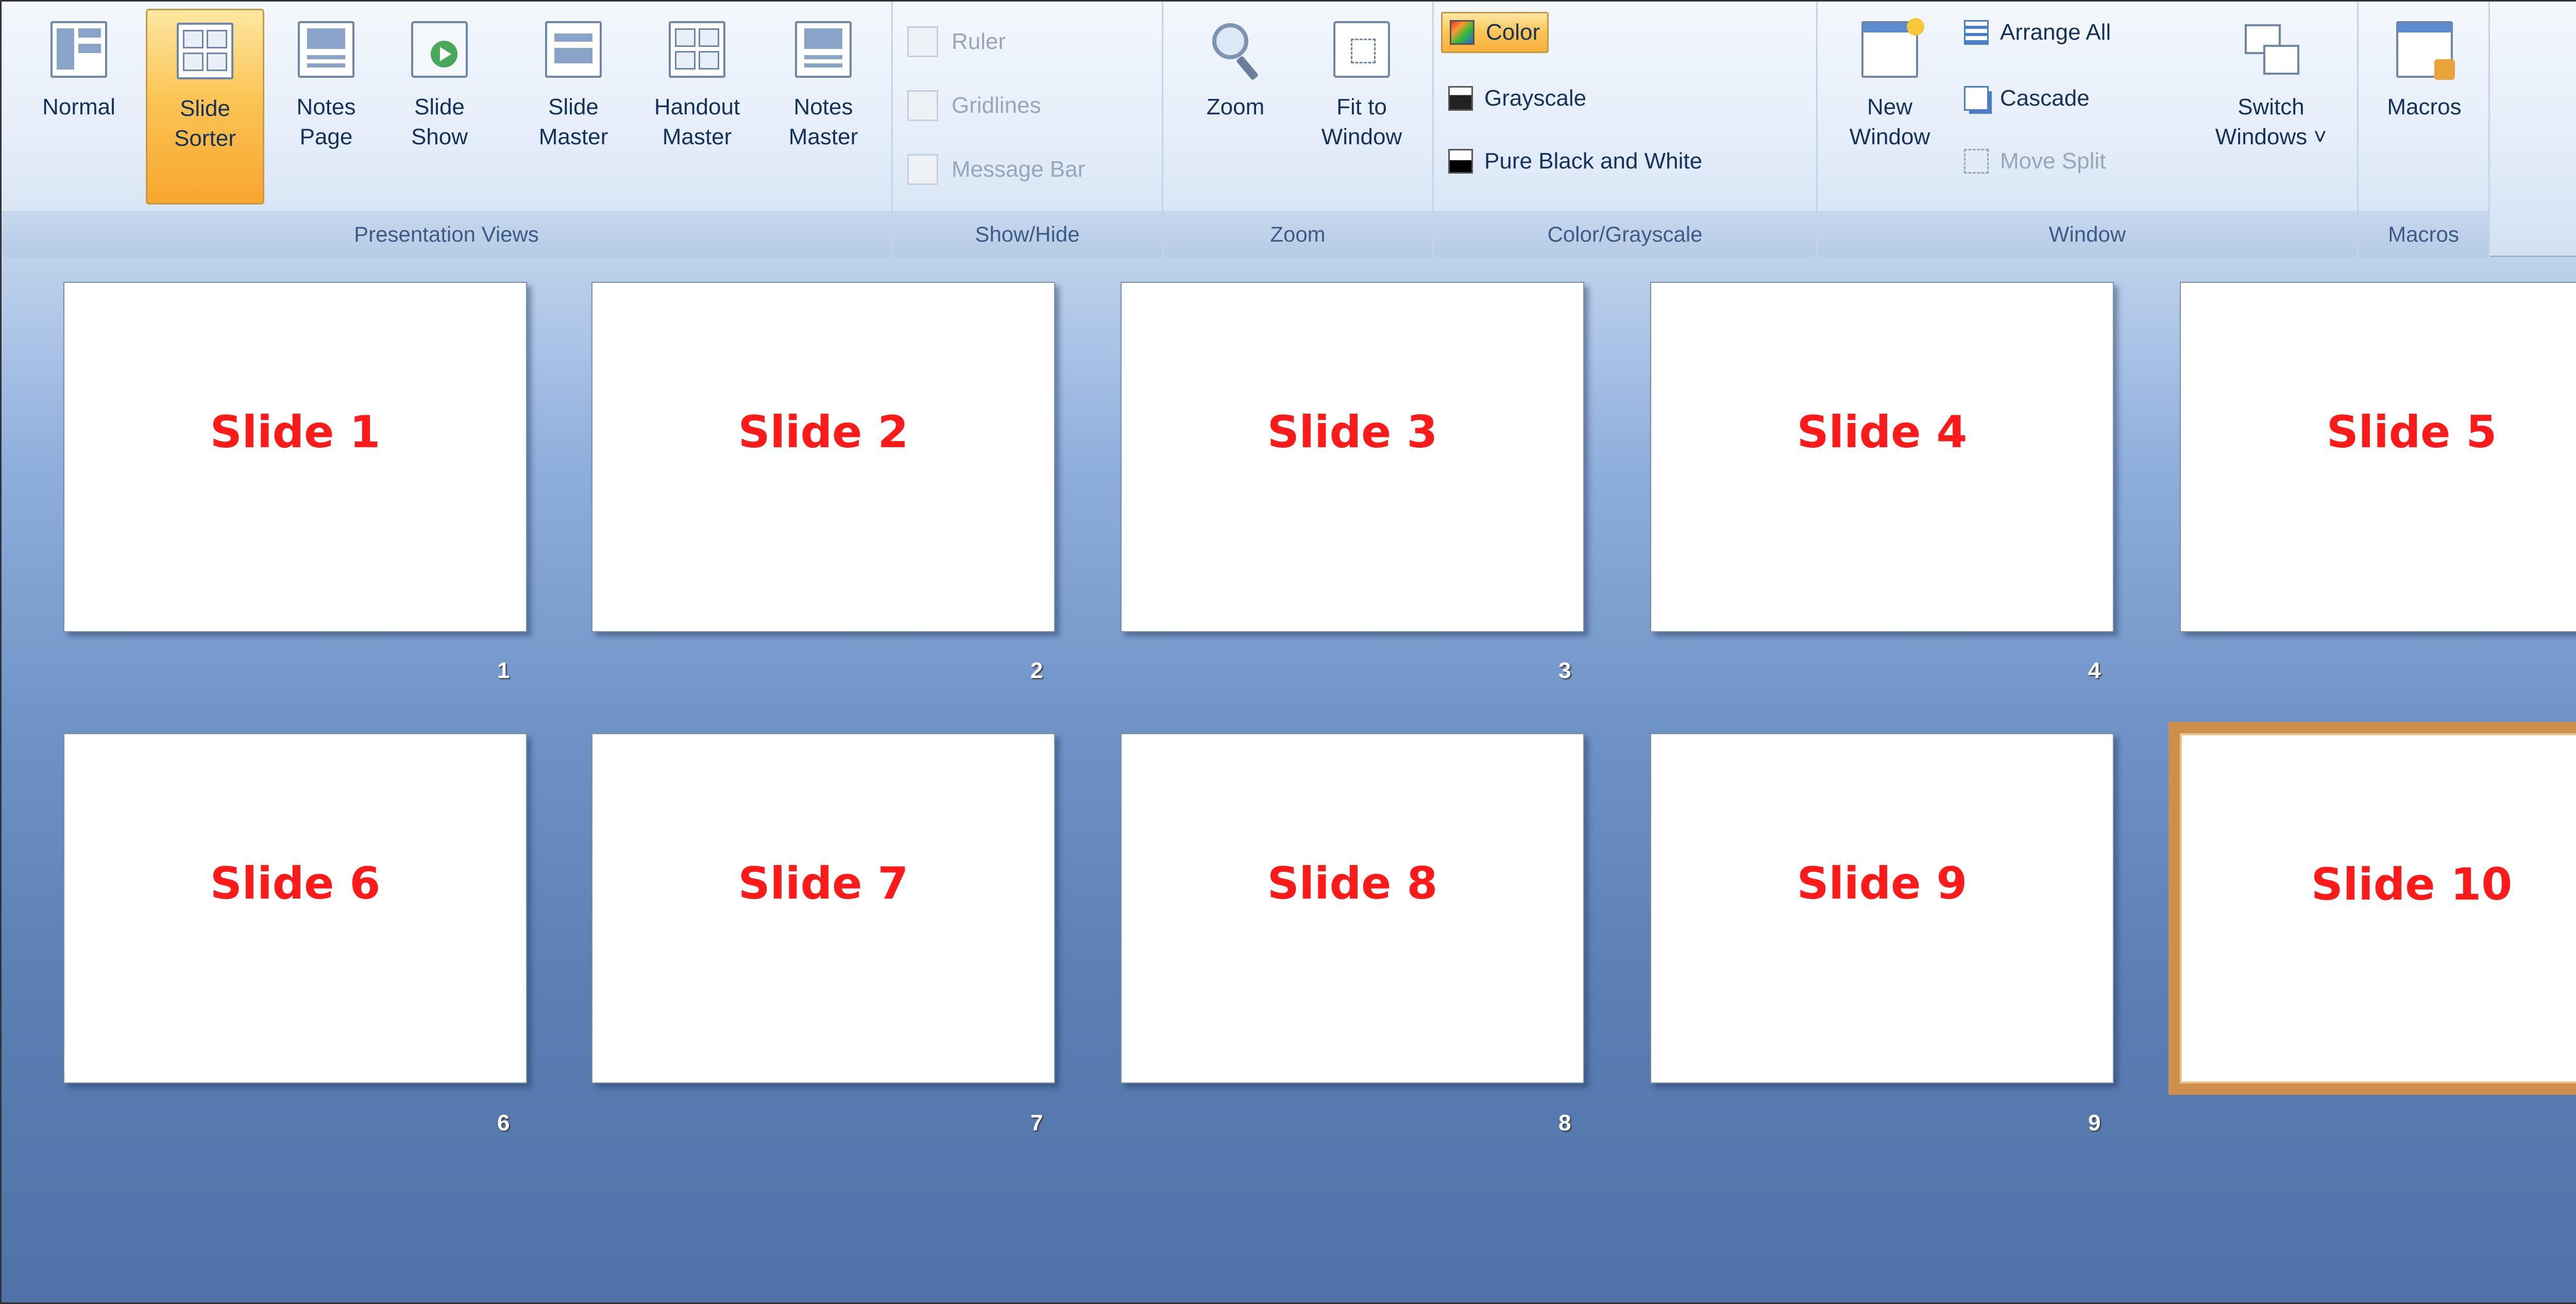 This screenshot has height=1304, width=2576. What do you see at coordinates (1564, 1123) in the screenshot?
I see `slide-number: 8` at bounding box center [1564, 1123].